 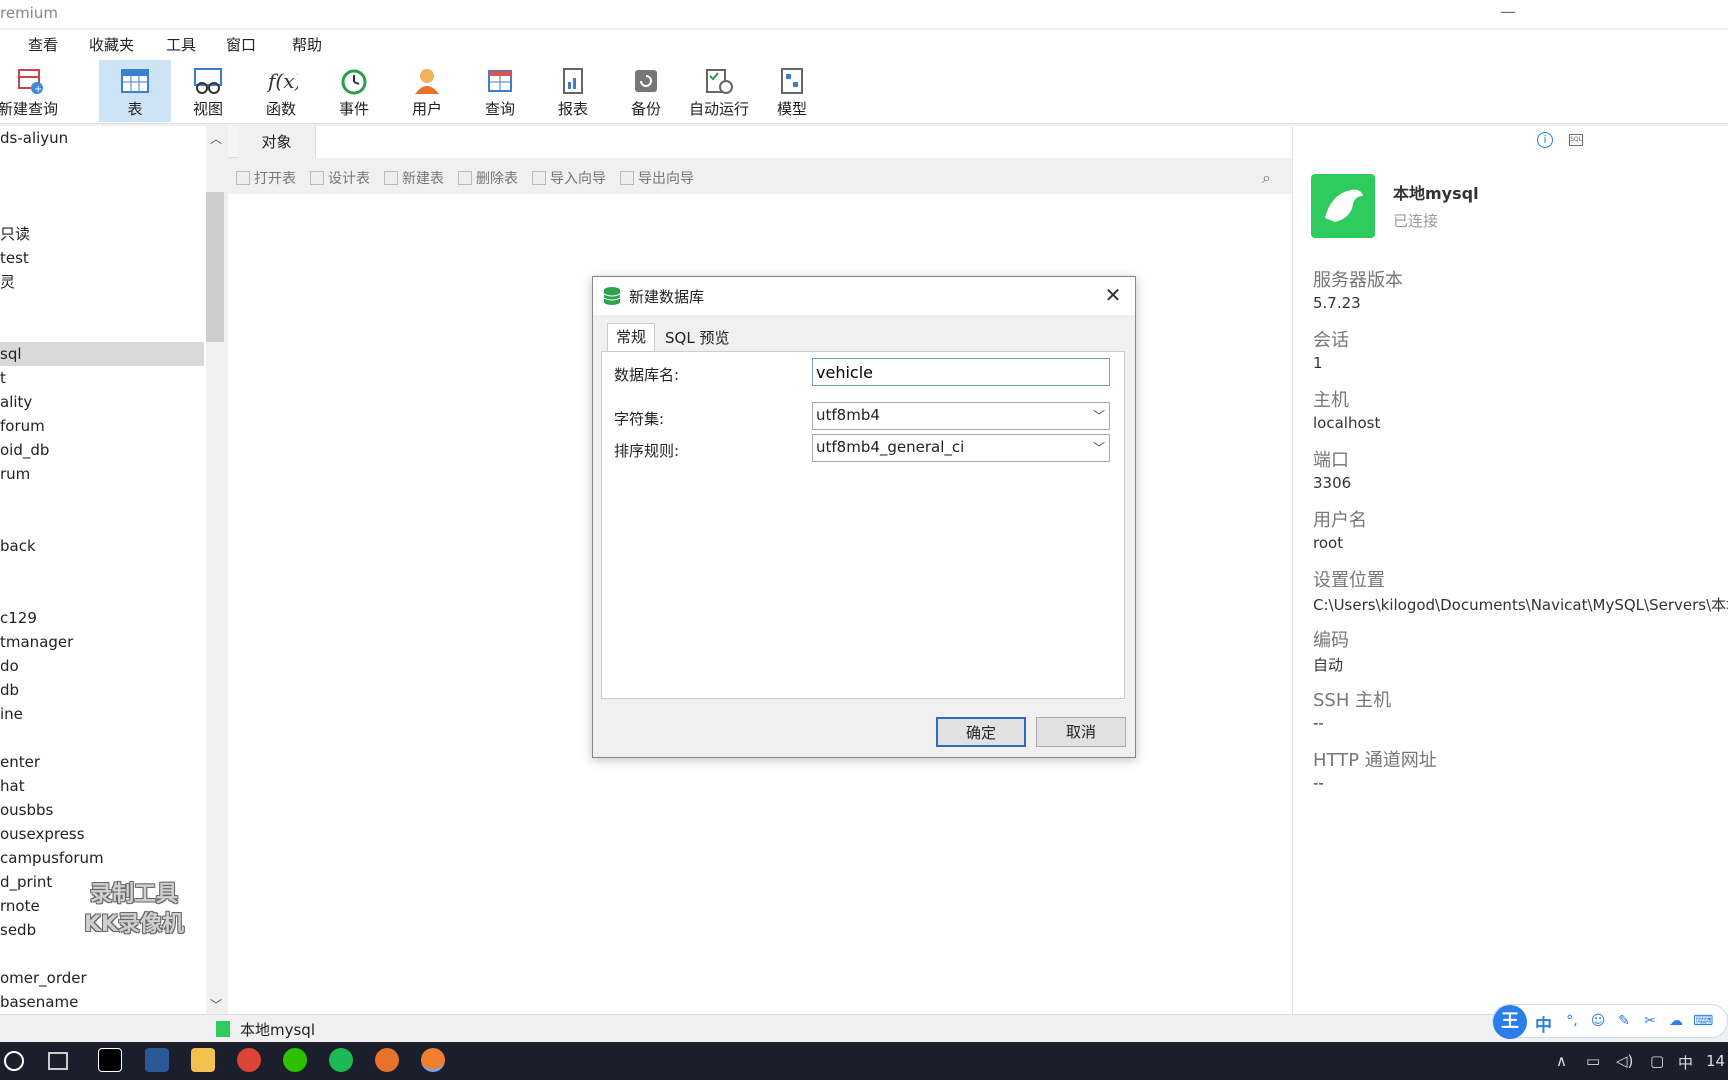 What do you see at coordinates (500, 81) in the screenshot?
I see `query-icon` at bounding box center [500, 81].